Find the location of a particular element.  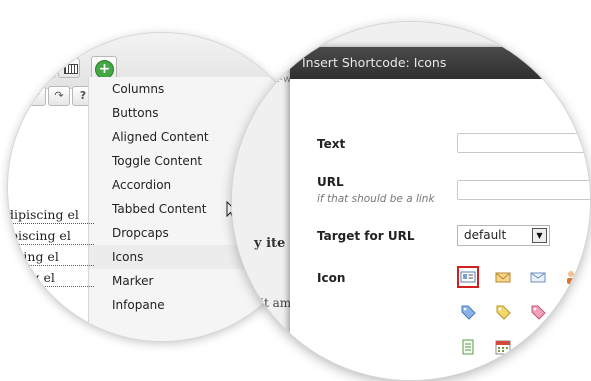

editor-line: scing el is located at coordinates (51, 277).